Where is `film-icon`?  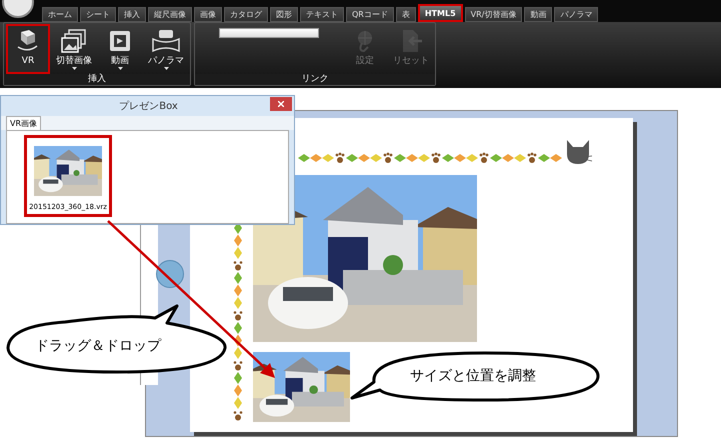
film-icon is located at coordinates (120, 41).